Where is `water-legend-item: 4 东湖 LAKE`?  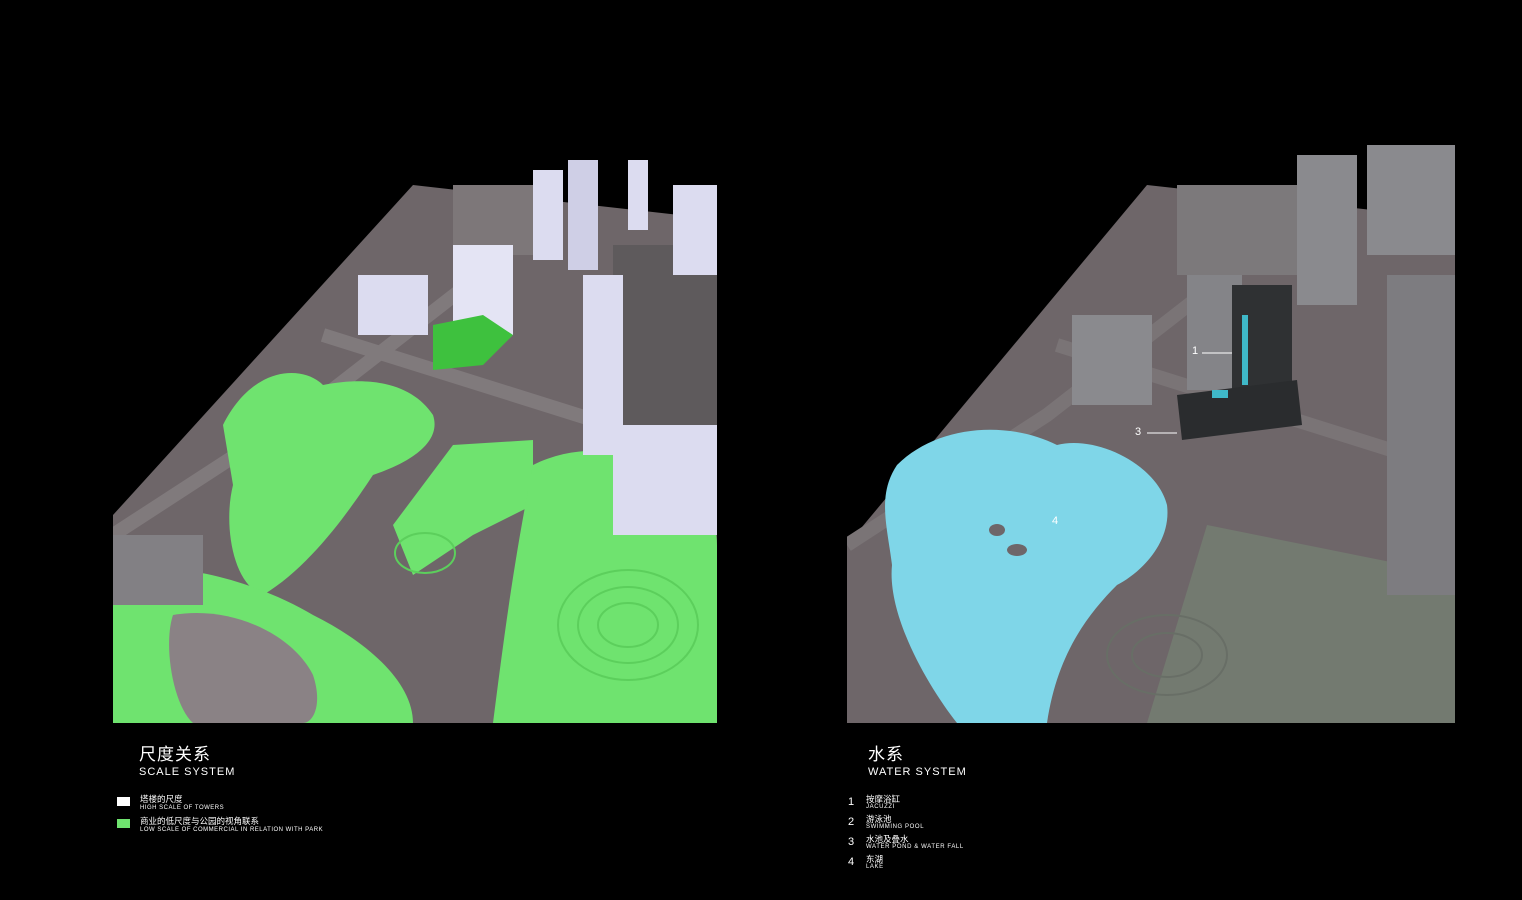
water-legend-item: 4 东湖 LAKE is located at coordinates (906, 863).